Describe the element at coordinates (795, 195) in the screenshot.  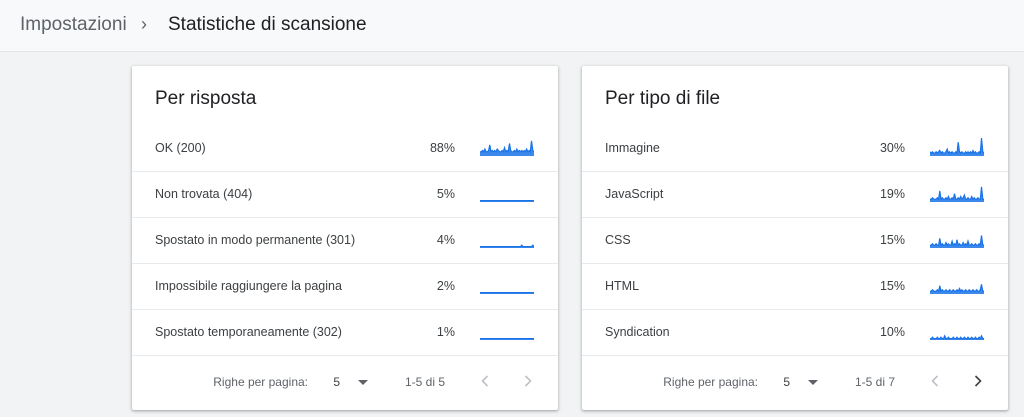
I see `table-row: JavaScript 19%` at that location.